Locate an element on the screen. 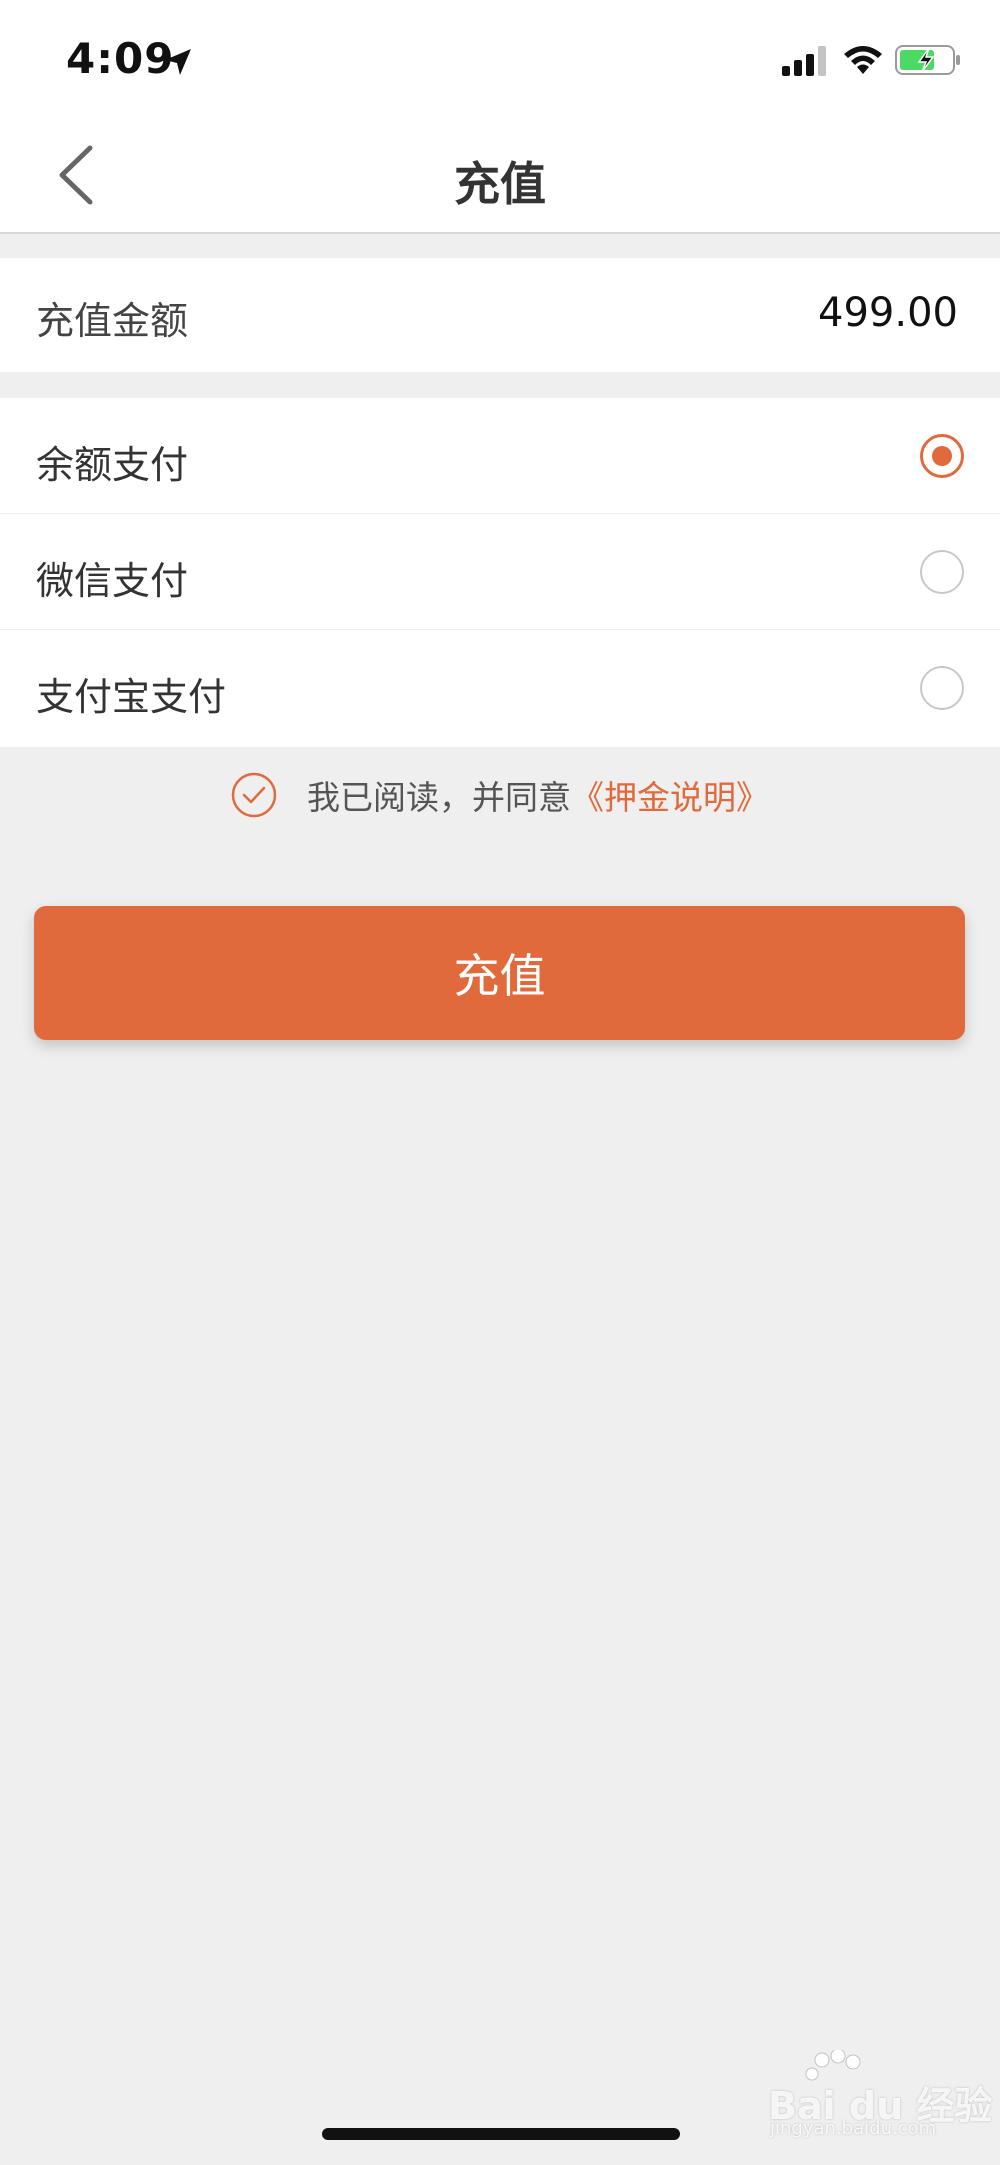 Image resolution: width=1000 pixels, height=2165 pixels. agreement-row: 我已阅读，并同意 《押金说明》 is located at coordinates (500, 795).